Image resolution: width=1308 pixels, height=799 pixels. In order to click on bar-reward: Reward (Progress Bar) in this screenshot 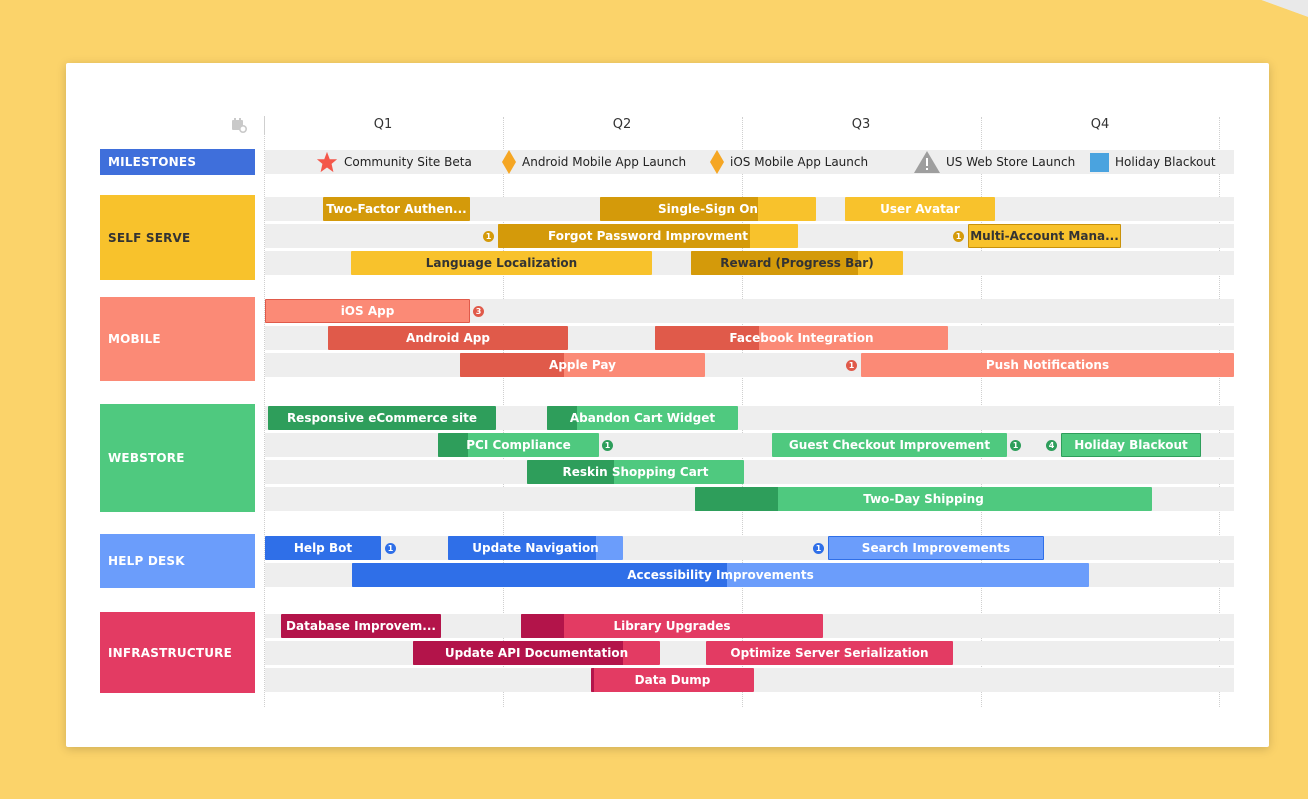, I will do `click(797, 263)`.